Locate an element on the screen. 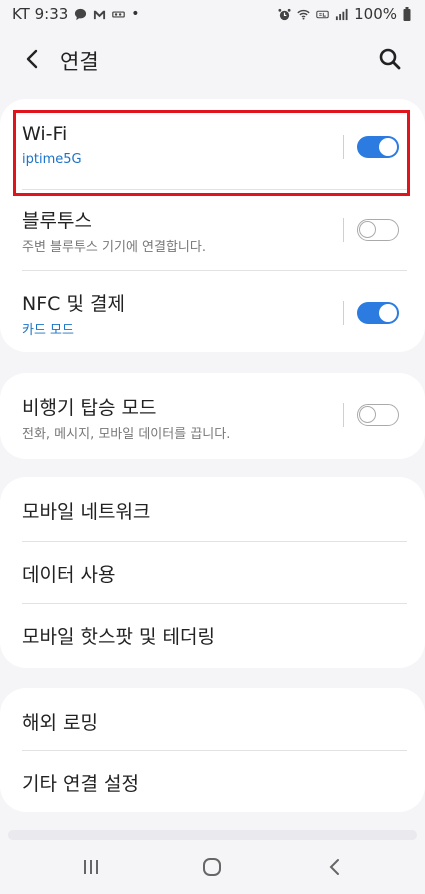 Image resolution: width=425 pixels, height=894 pixels. alarm-icon is located at coordinates (284, 14).